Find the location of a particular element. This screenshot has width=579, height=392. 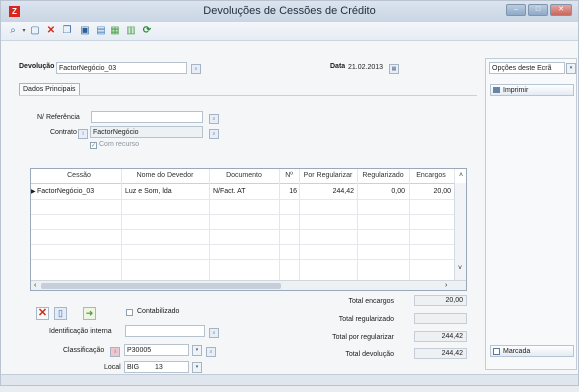

total-regularizado-label: Total regularizado is located at coordinates (366, 319).